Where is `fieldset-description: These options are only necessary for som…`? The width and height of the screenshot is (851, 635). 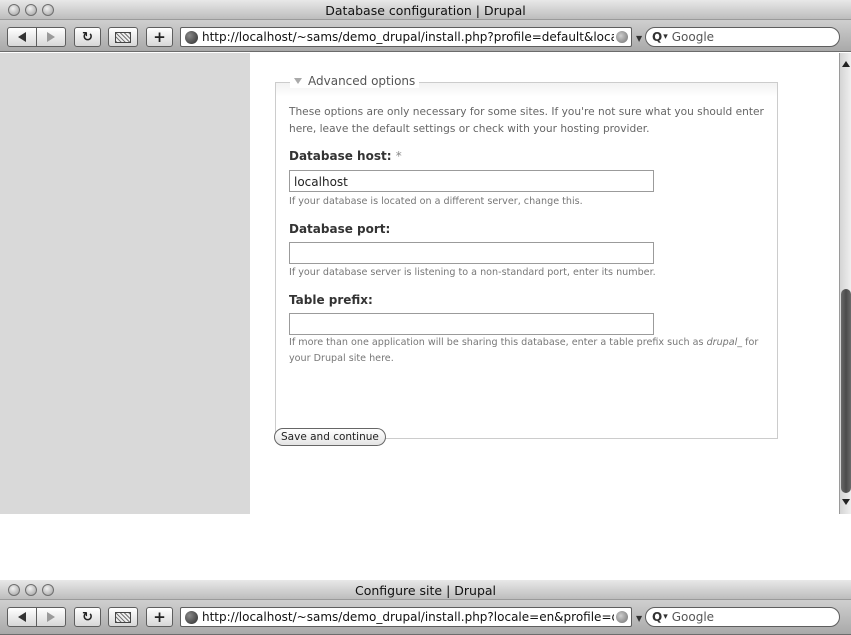 fieldset-description: These options are only necessary for som… is located at coordinates (526, 120).